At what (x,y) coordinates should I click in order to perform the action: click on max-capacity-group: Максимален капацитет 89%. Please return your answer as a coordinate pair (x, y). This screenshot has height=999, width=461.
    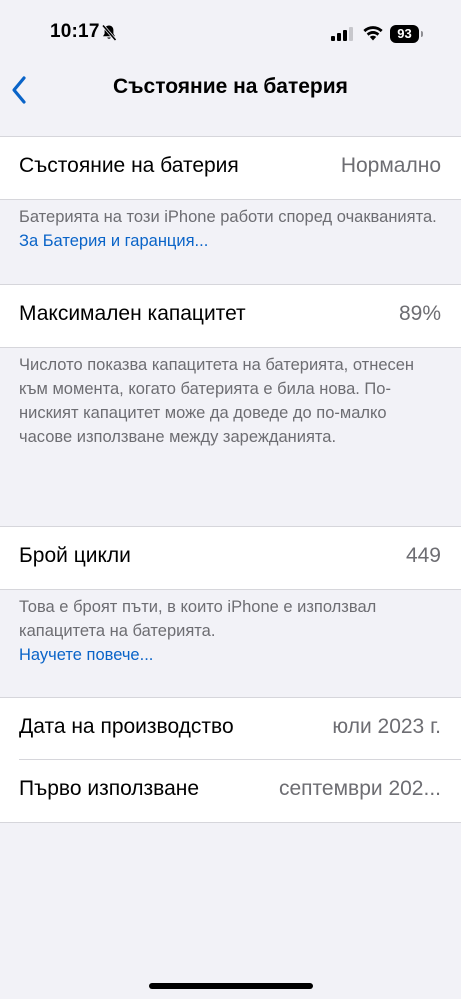
    Looking at the image, I should click on (230, 316).